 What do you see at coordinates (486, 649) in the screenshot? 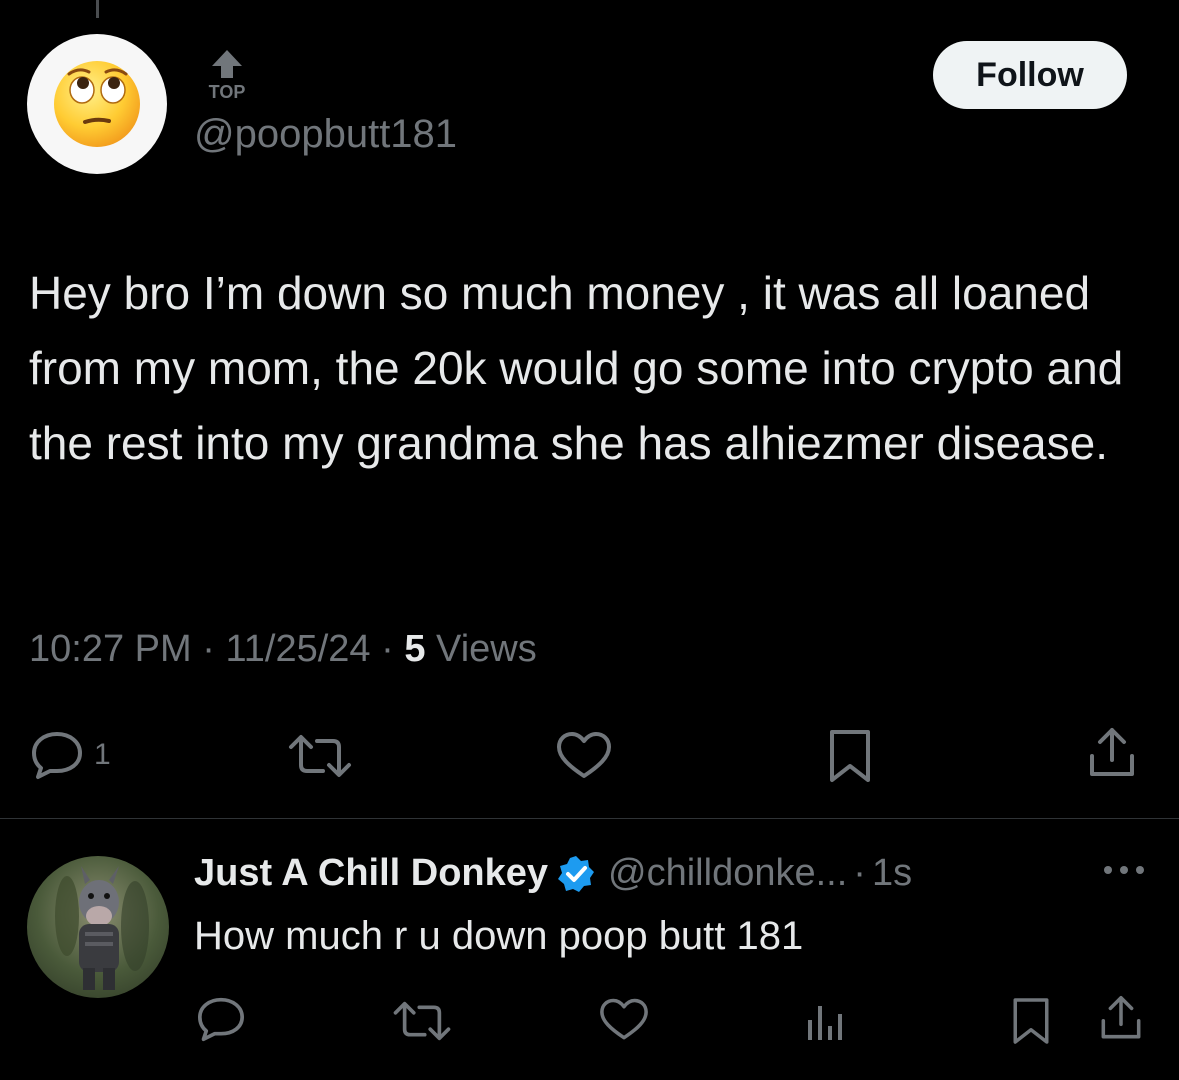
I see `views-label: Views` at bounding box center [486, 649].